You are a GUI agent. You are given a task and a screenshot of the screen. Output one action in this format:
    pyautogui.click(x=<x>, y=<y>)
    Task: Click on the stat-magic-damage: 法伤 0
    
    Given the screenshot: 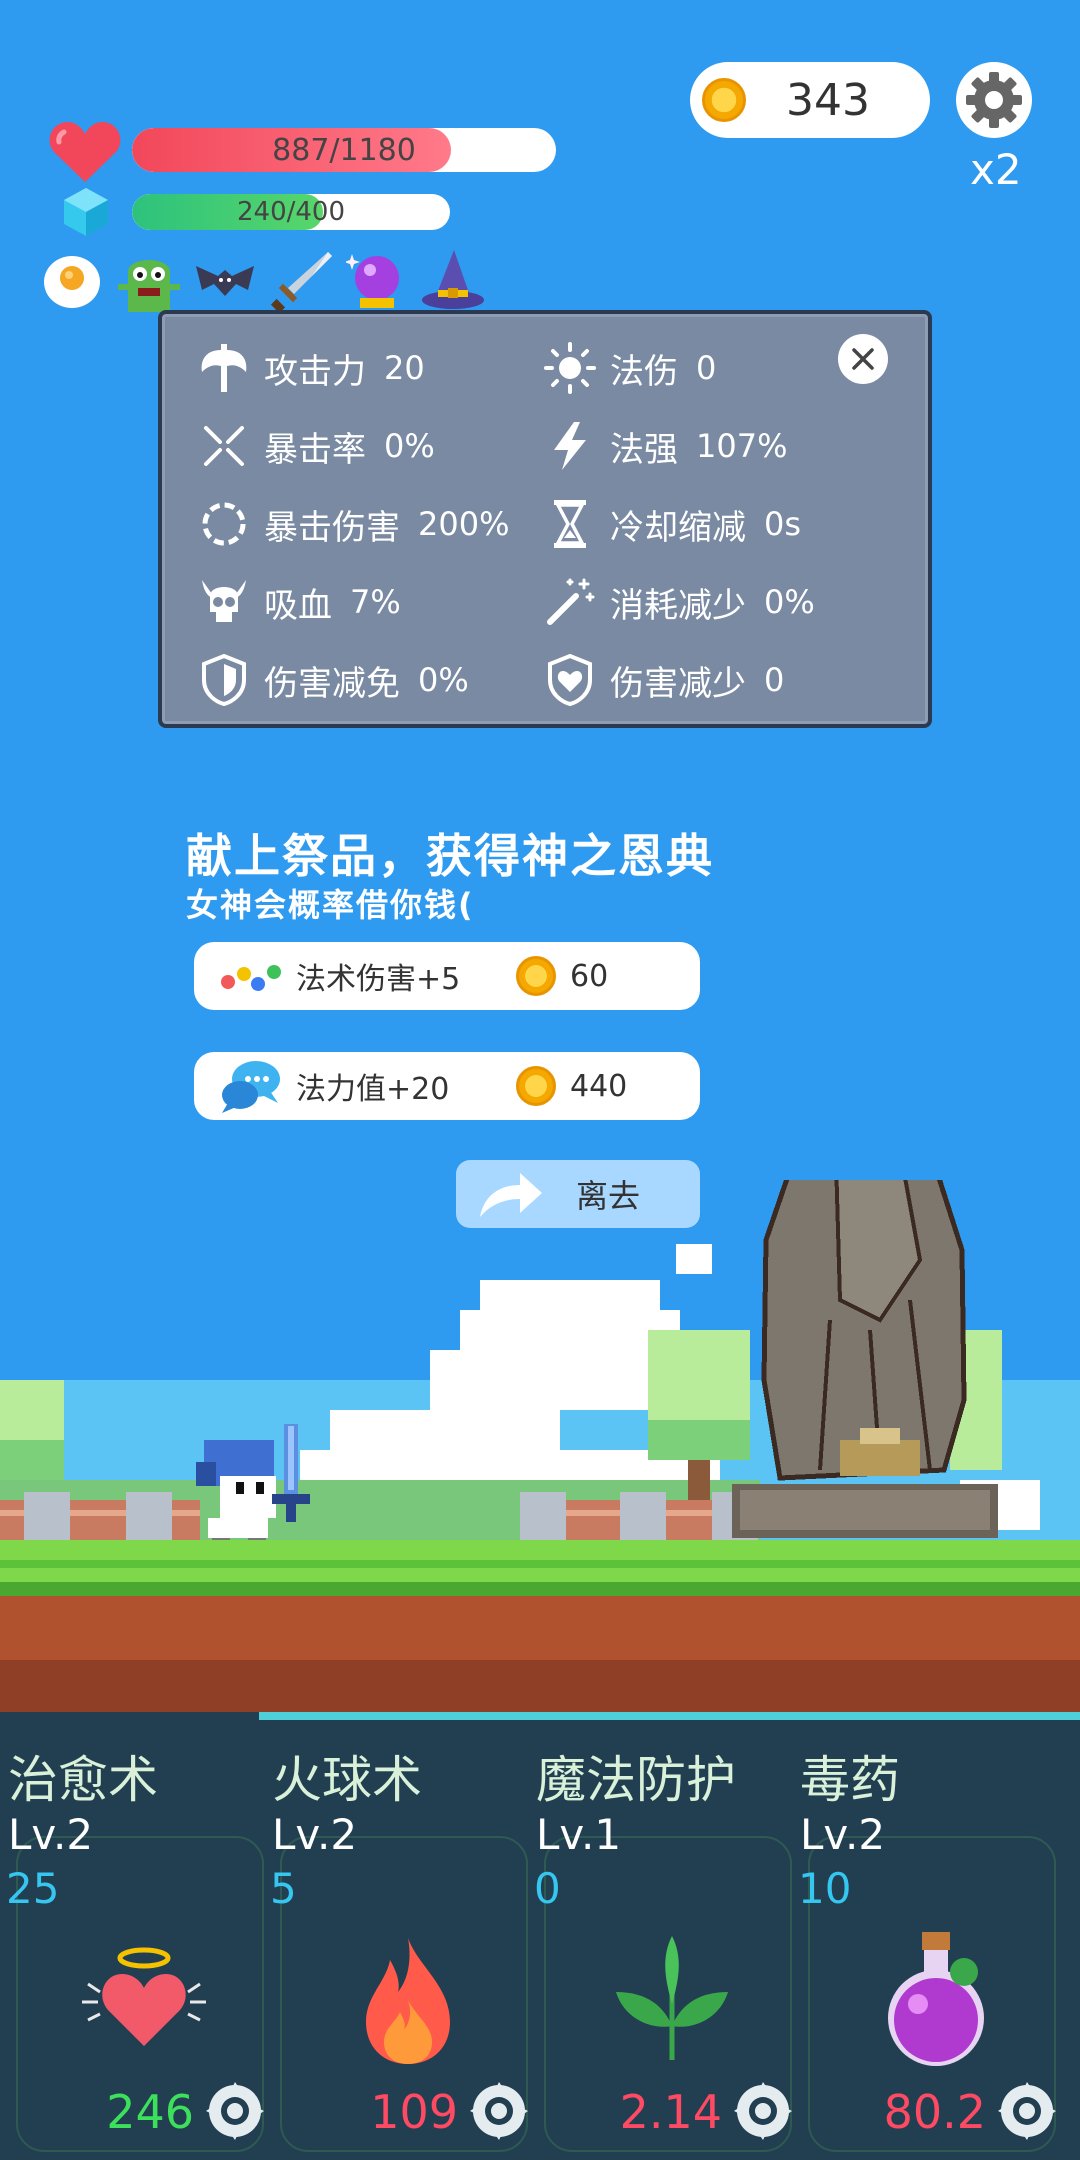 What is the action you would take?
    pyautogui.click(x=630, y=368)
    